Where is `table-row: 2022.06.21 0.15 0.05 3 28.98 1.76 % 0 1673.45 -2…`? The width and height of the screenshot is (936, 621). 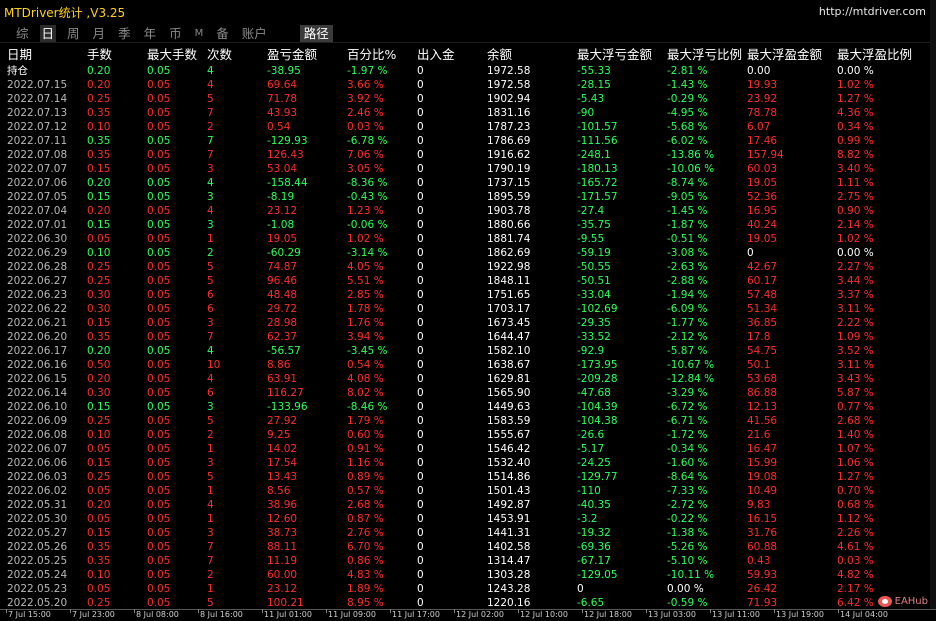
table-row: 2022.06.21 0.15 0.05 3 28.98 1.76 % 0 1673.45 -2… is located at coordinates (465, 323).